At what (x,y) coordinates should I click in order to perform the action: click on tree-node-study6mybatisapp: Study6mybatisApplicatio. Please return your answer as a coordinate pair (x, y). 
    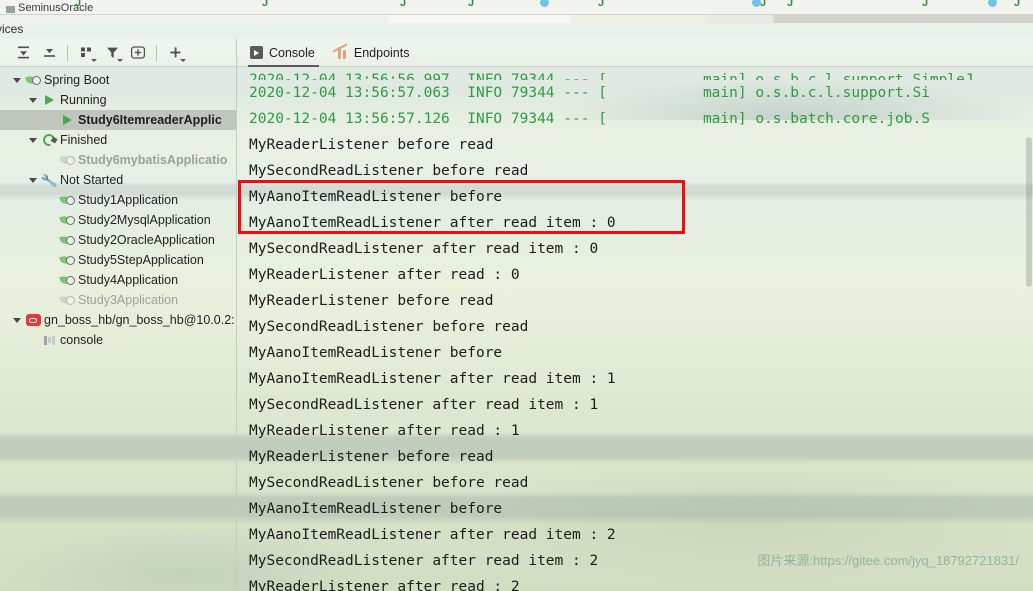
    Looking at the image, I should click on (118, 160).